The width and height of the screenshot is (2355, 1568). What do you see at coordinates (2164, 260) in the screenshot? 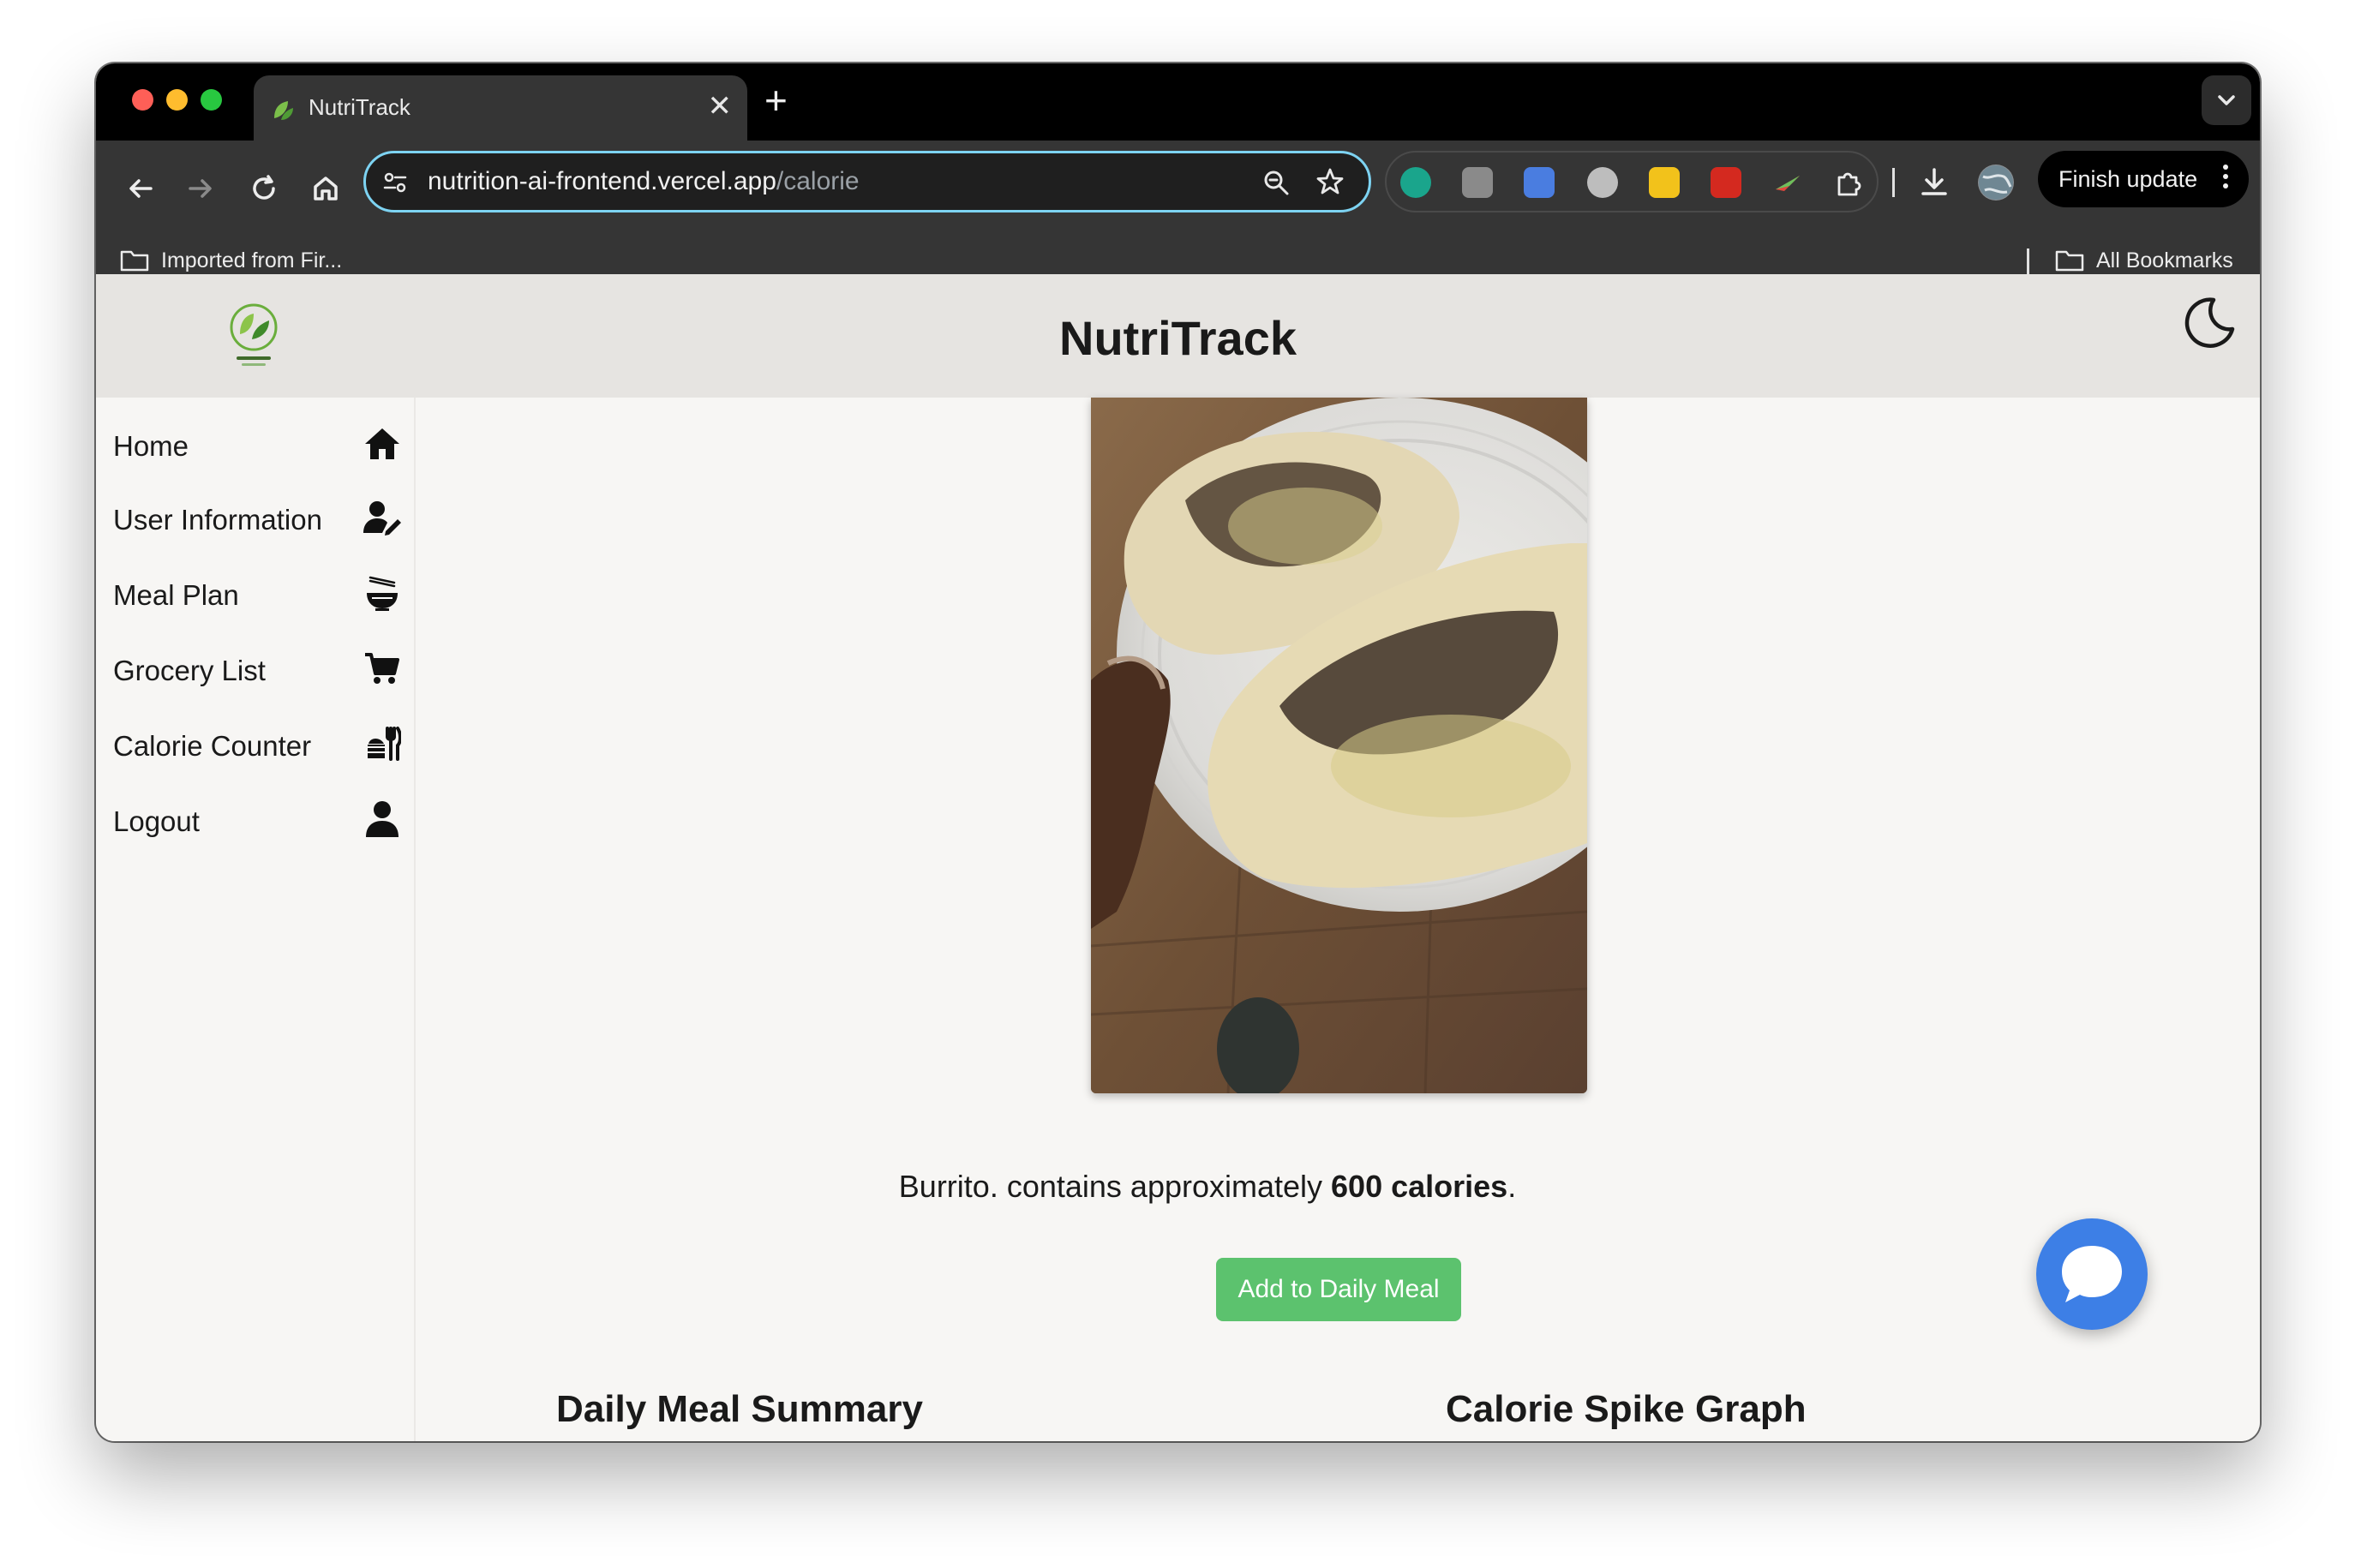
I see `all-bookmarks-label: All Bookmarks` at bounding box center [2164, 260].